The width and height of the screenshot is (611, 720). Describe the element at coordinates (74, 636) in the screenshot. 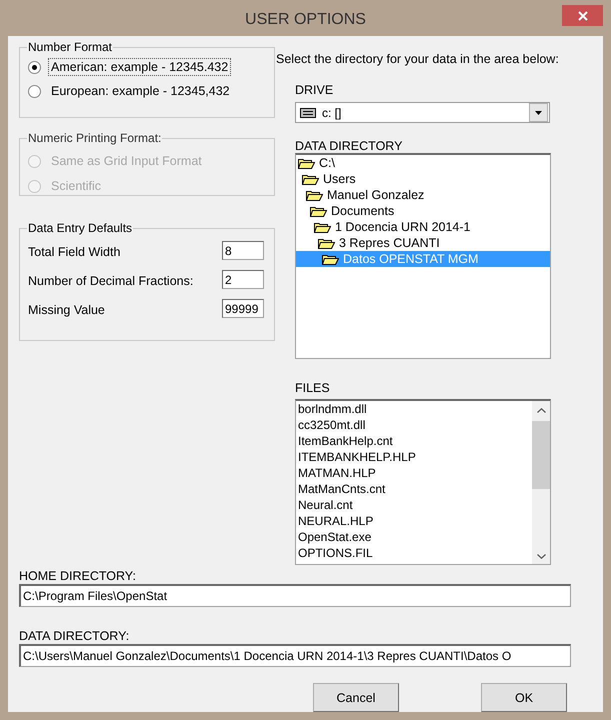

I see `data-directory-label: DATA DIRECTORY:` at that location.